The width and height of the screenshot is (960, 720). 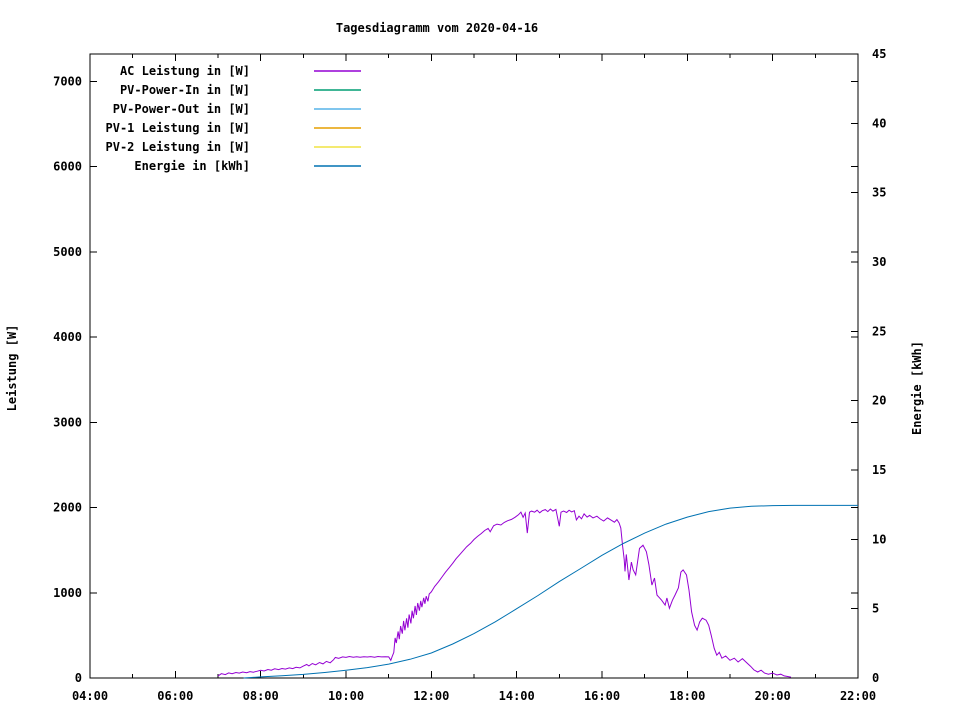 What do you see at coordinates (879, 54) in the screenshot?
I see `y2-tick-label: 45` at bounding box center [879, 54].